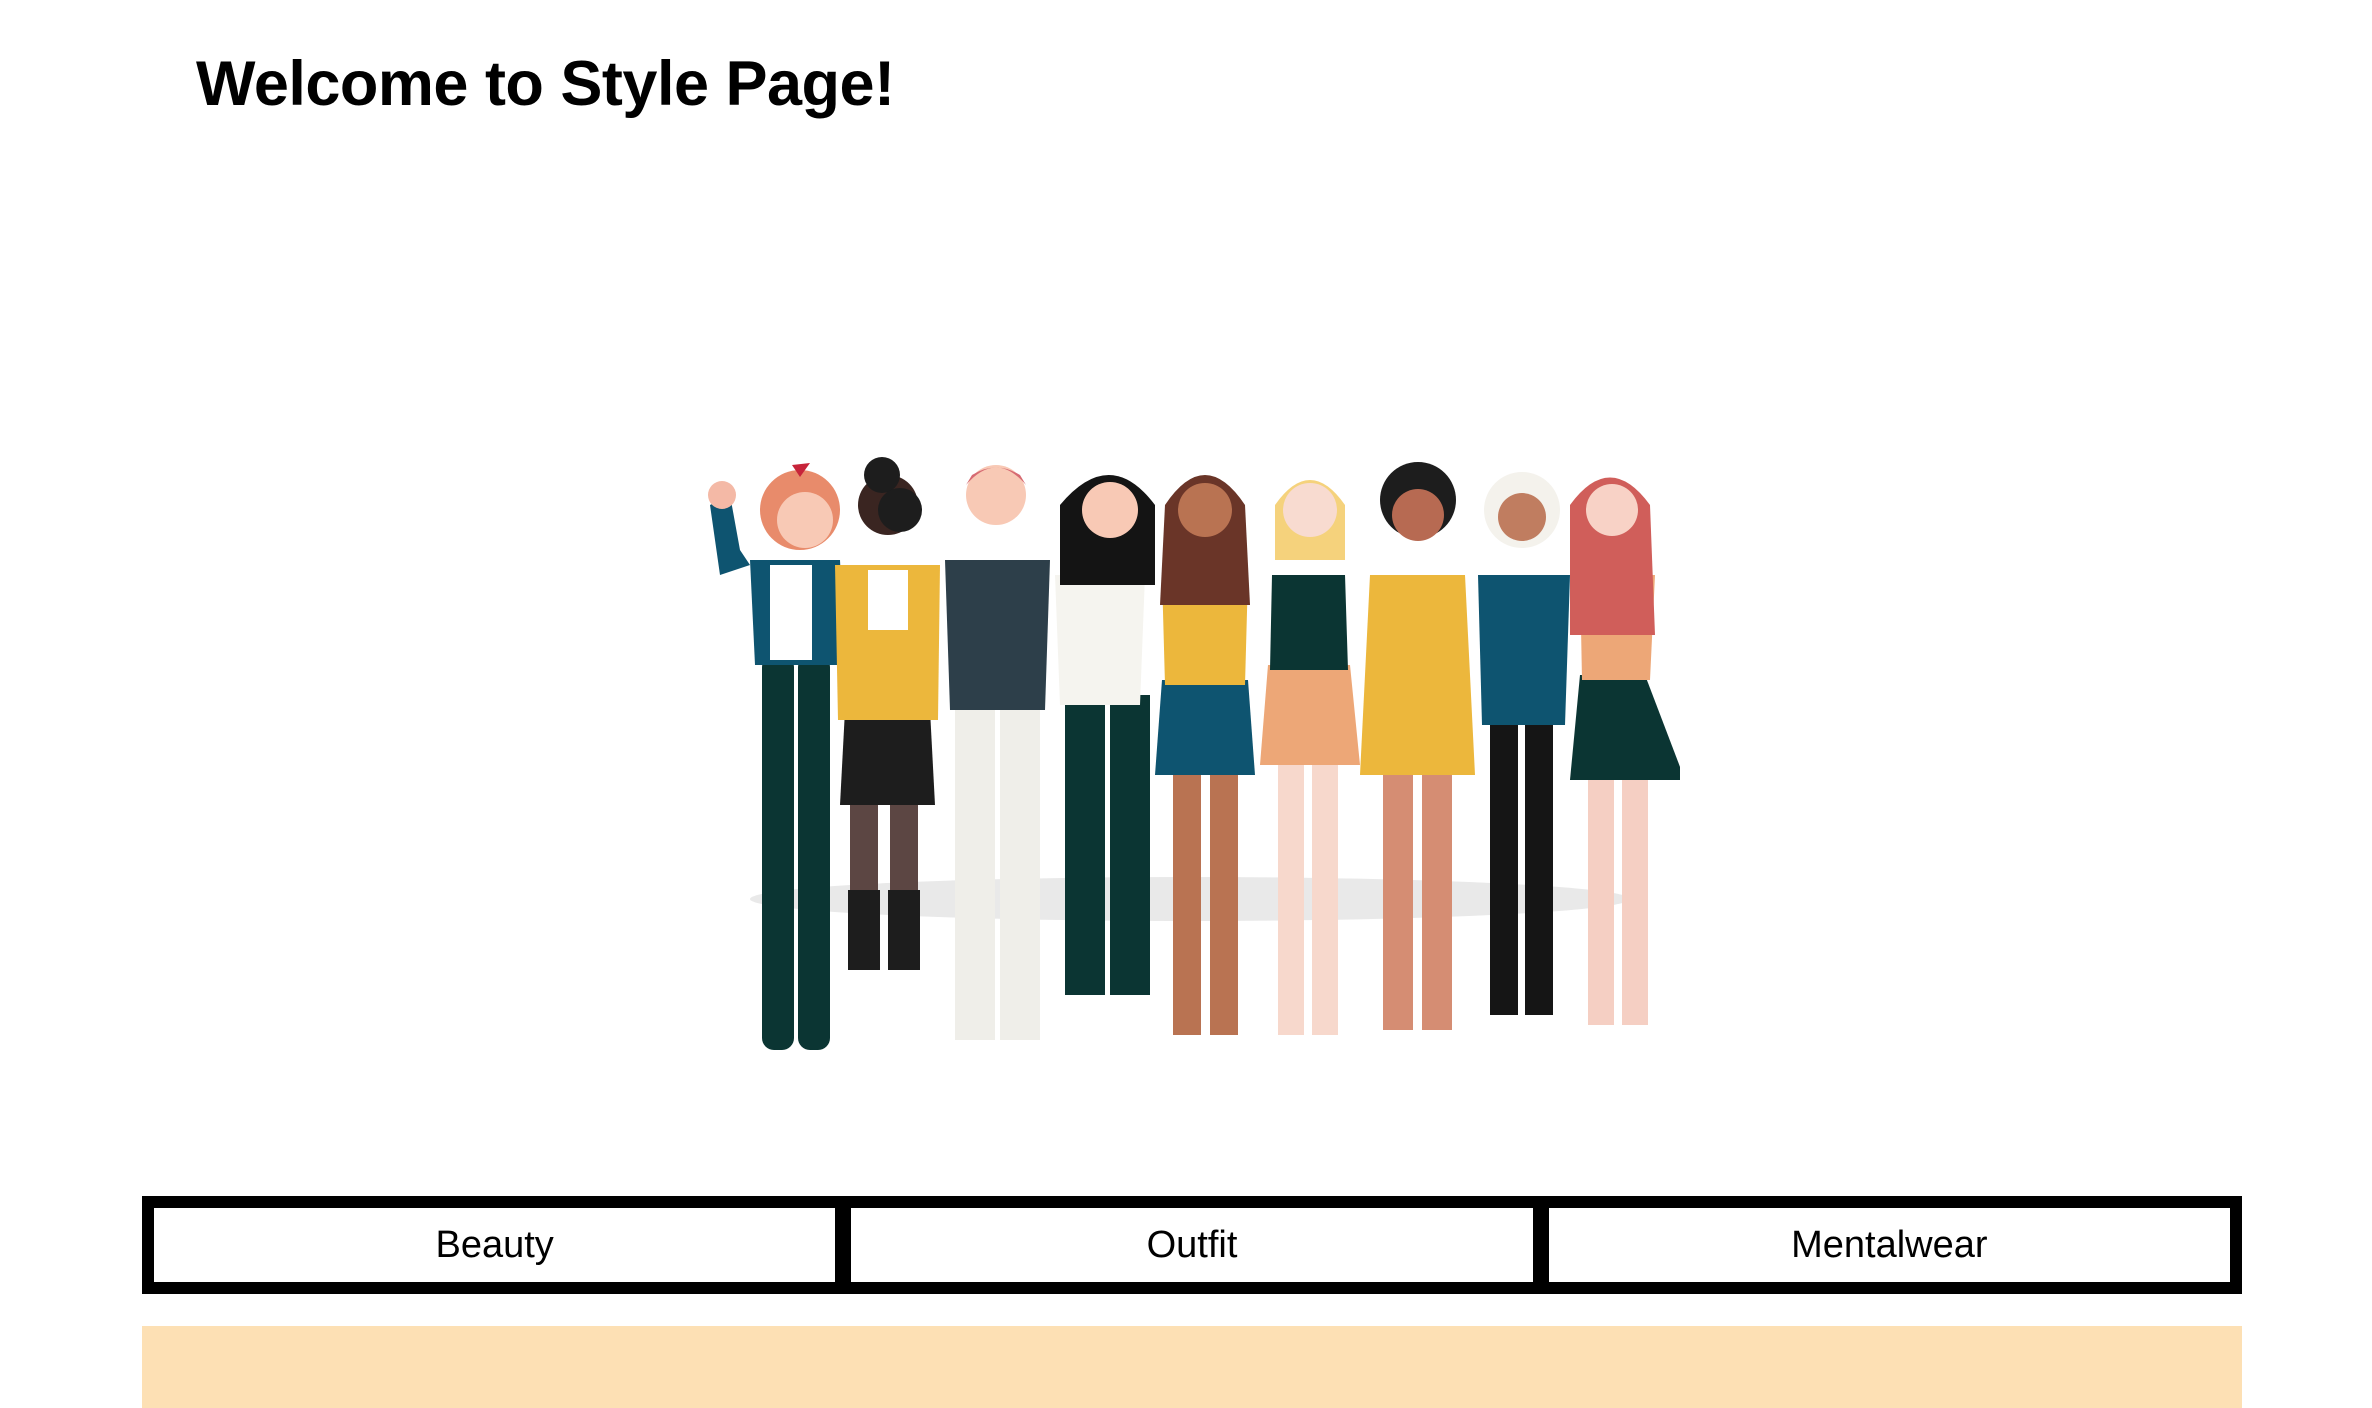  What do you see at coordinates (1889, 1245) in the screenshot?
I see `tab-mentalwear: Mentalwear` at bounding box center [1889, 1245].